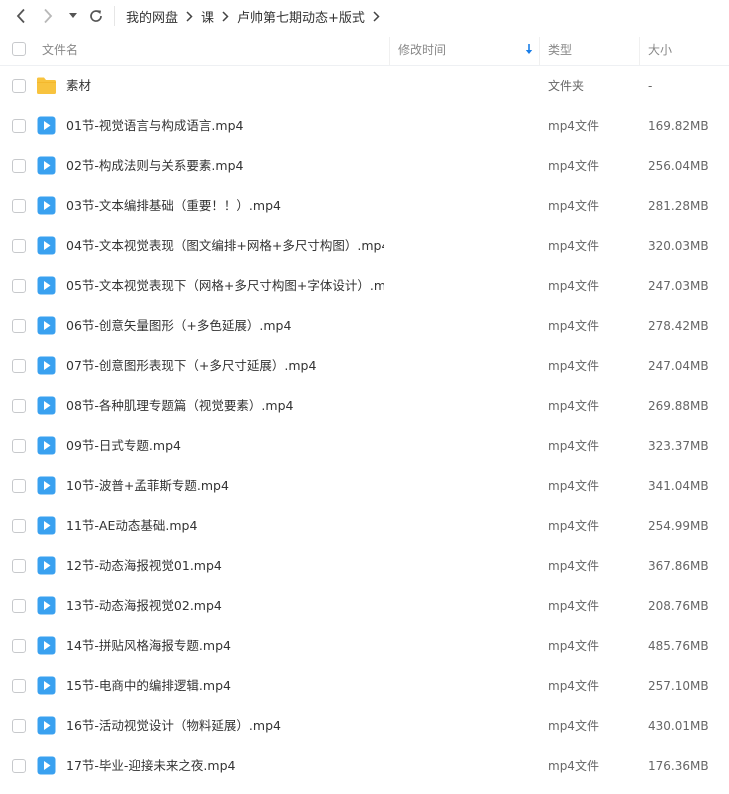 The height and width of the screenshot is (794, 729). I want to click on caret-down-icon, so click(73, 15).